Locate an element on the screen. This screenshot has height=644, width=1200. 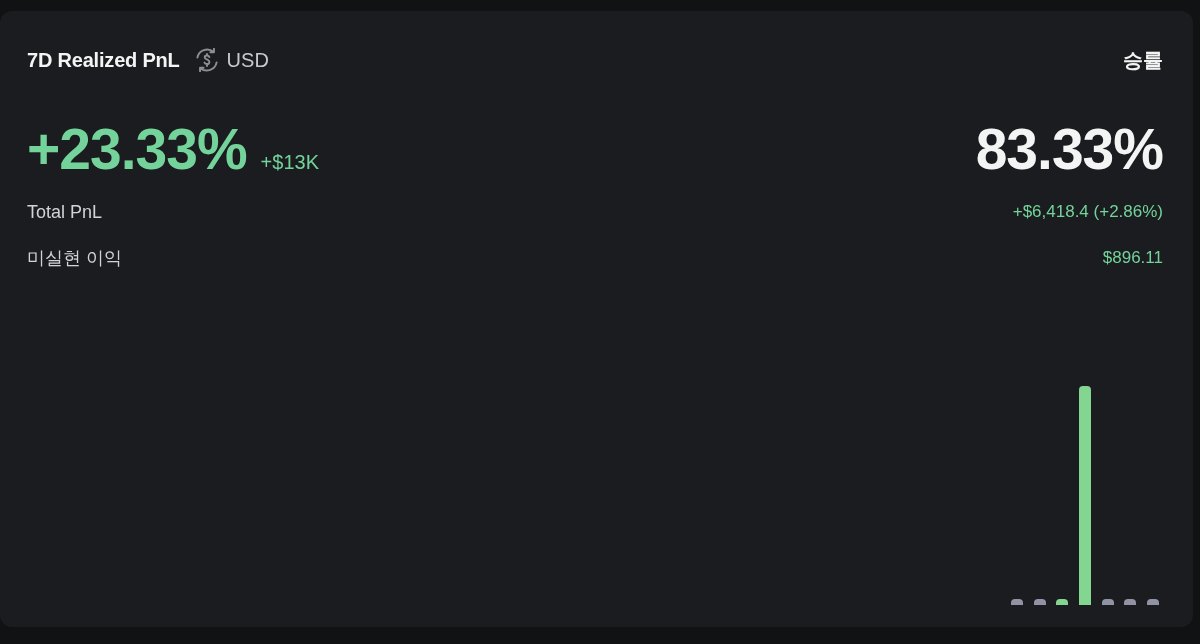
pnl-percent: +23.33% is located at coordinates (137, 149).